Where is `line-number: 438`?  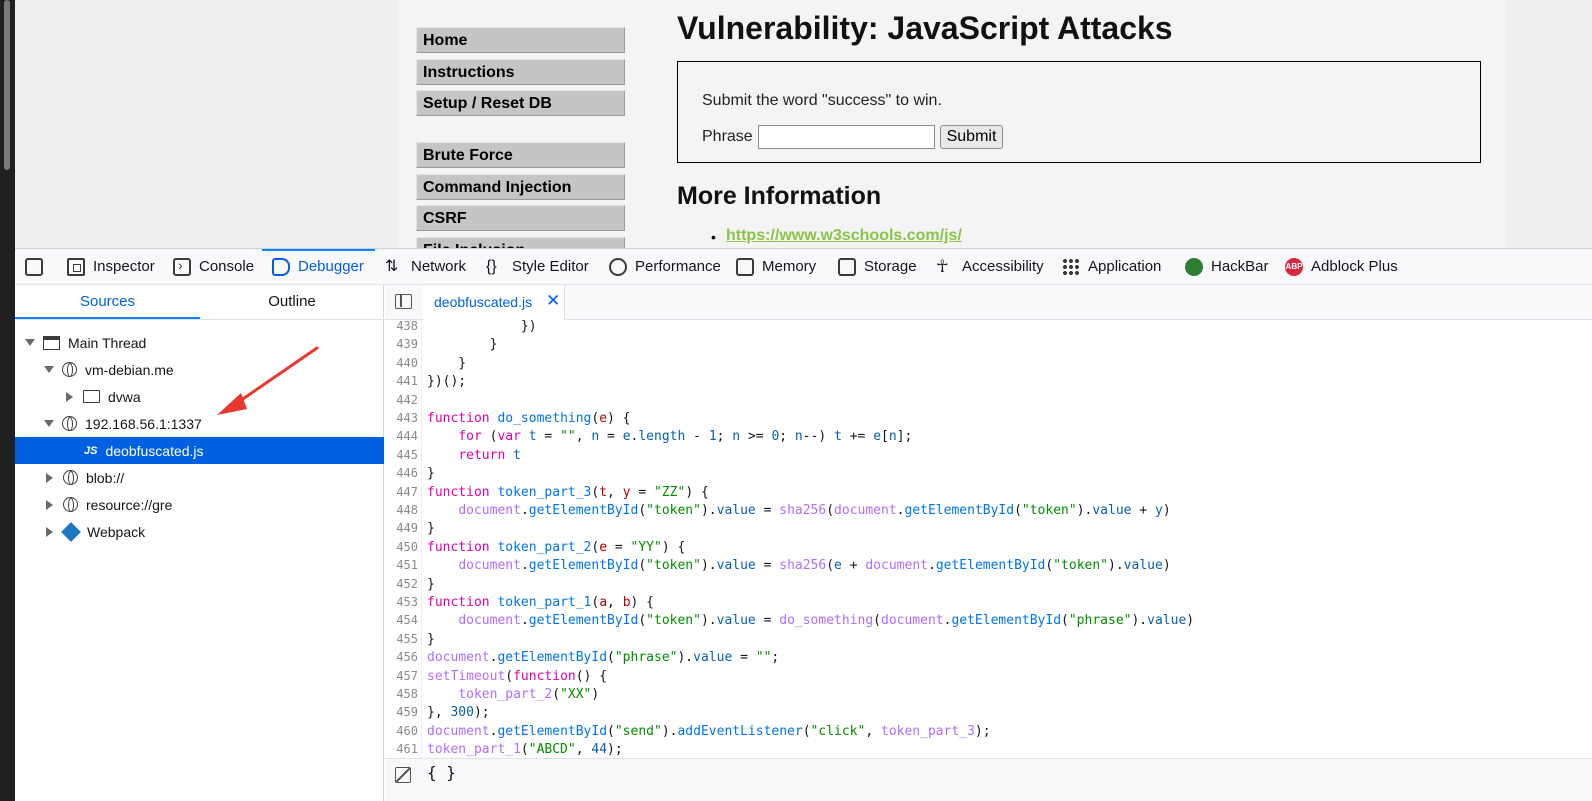
line-number: 438 is located at coordinates (401, 328).